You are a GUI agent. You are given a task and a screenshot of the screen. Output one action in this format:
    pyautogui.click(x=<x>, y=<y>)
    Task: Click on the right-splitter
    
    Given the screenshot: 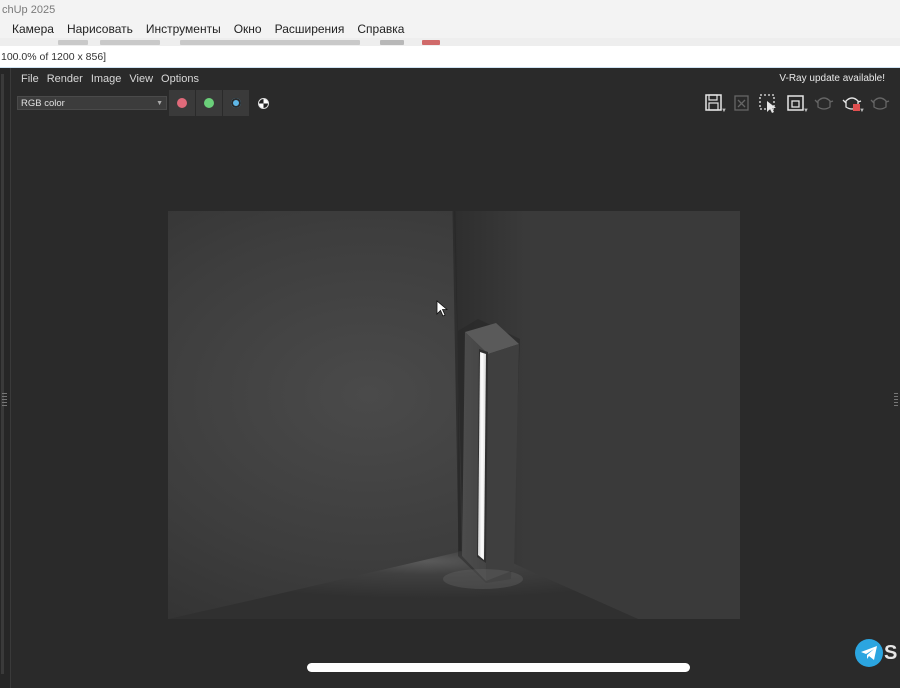 What is the action you would take?
    pyautogui.click(x=896, y=378)
    